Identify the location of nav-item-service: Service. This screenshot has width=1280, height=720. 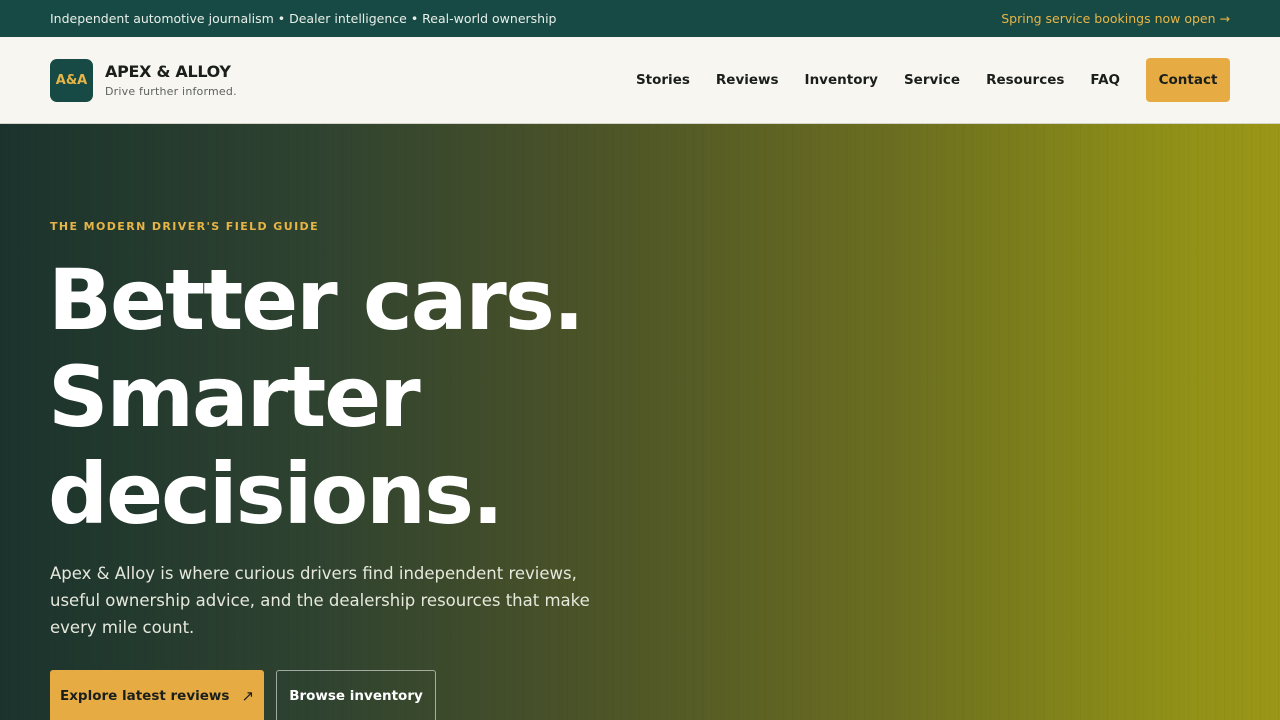
(932, 80).